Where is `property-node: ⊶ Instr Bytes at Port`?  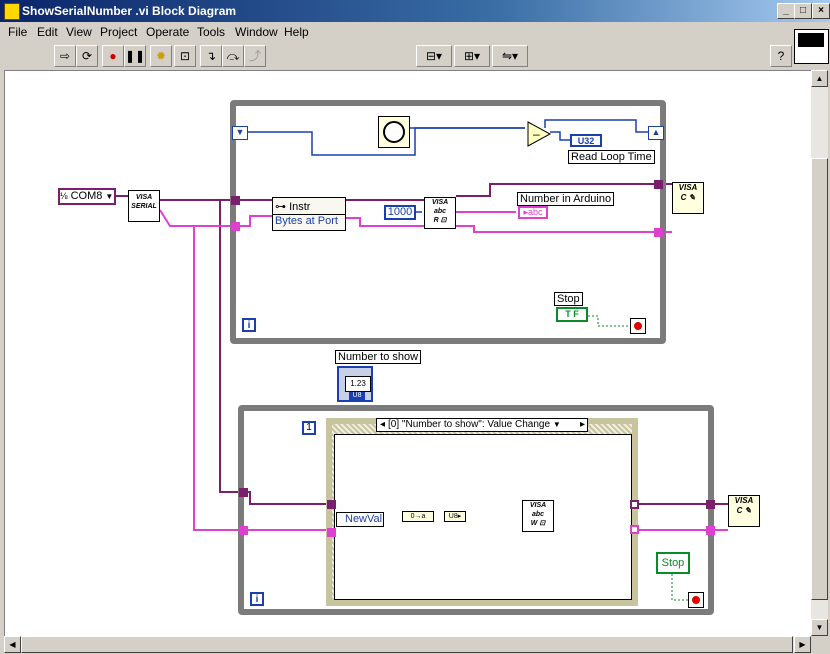 property-node: ⊶ Instr Bytes at Port is located at coordinates (309, 214).